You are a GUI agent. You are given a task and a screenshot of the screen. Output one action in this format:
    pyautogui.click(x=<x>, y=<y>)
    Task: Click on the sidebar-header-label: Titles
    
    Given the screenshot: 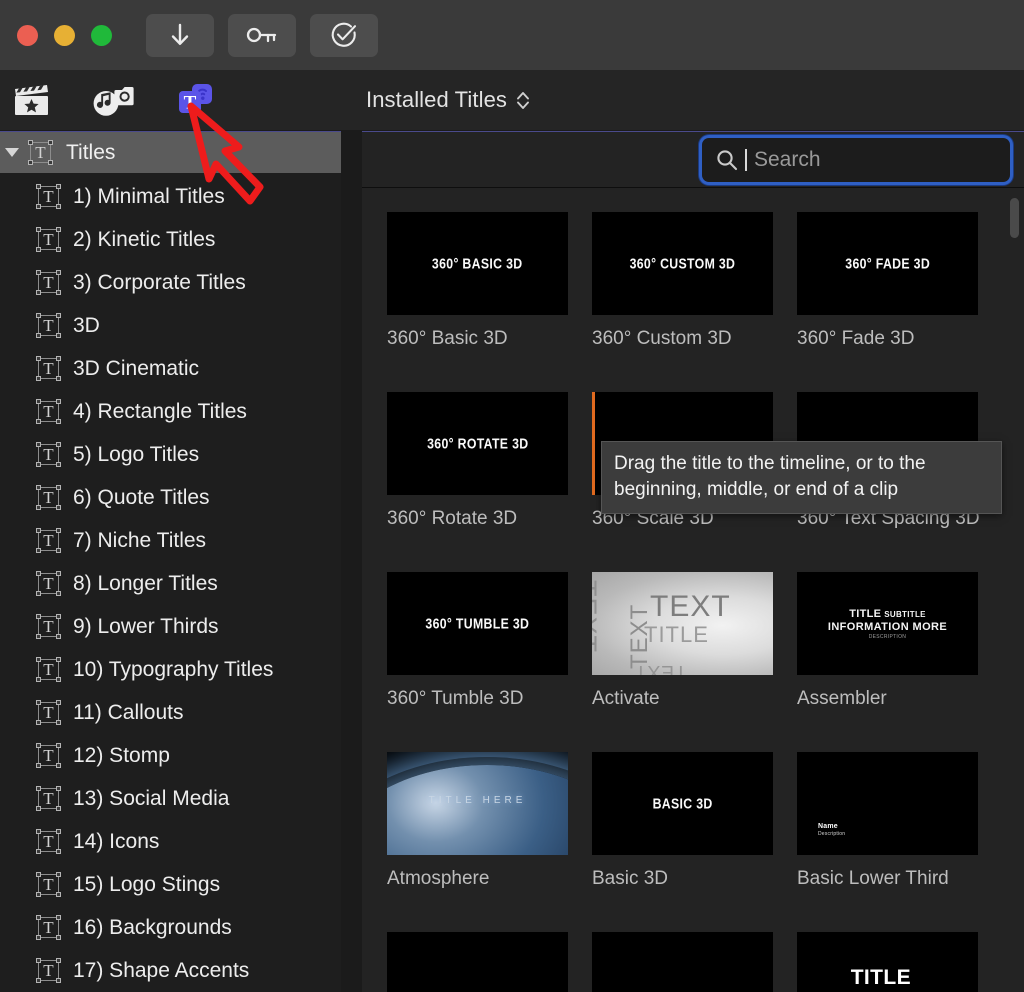 What is the action you would take?
    pyautogui.click(x=91, y=152)
    